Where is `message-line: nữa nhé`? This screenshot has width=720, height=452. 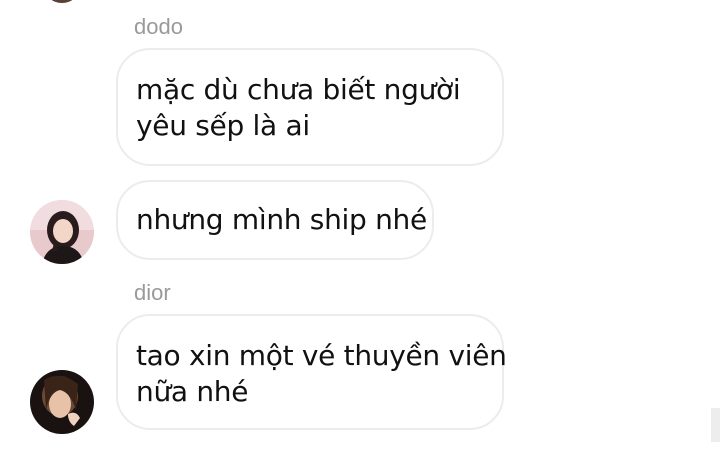
message-line: nữa nhé is located at coordinates (192, 391).